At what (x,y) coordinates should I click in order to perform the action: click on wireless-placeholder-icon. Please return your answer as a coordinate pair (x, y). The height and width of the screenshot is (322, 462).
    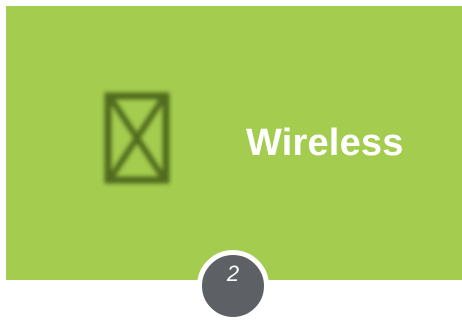
    Looking at the image, I should click on (137, 138).